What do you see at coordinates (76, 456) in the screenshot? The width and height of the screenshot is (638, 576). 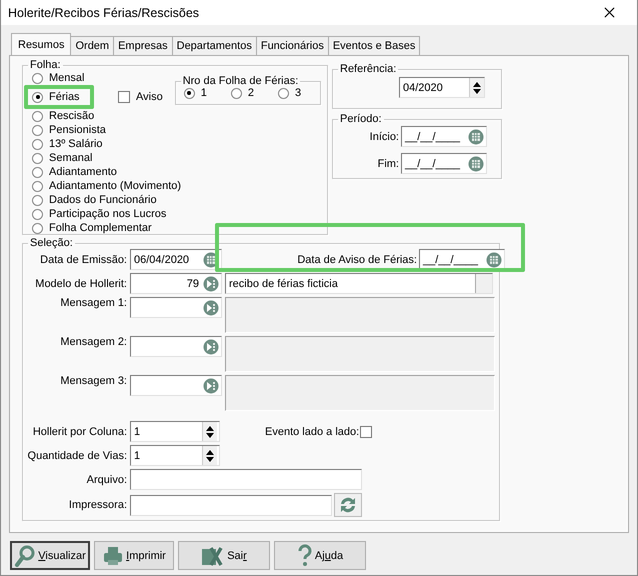 I see `field-label: Quantidade de Vias:` at bounding box center [76, 456].